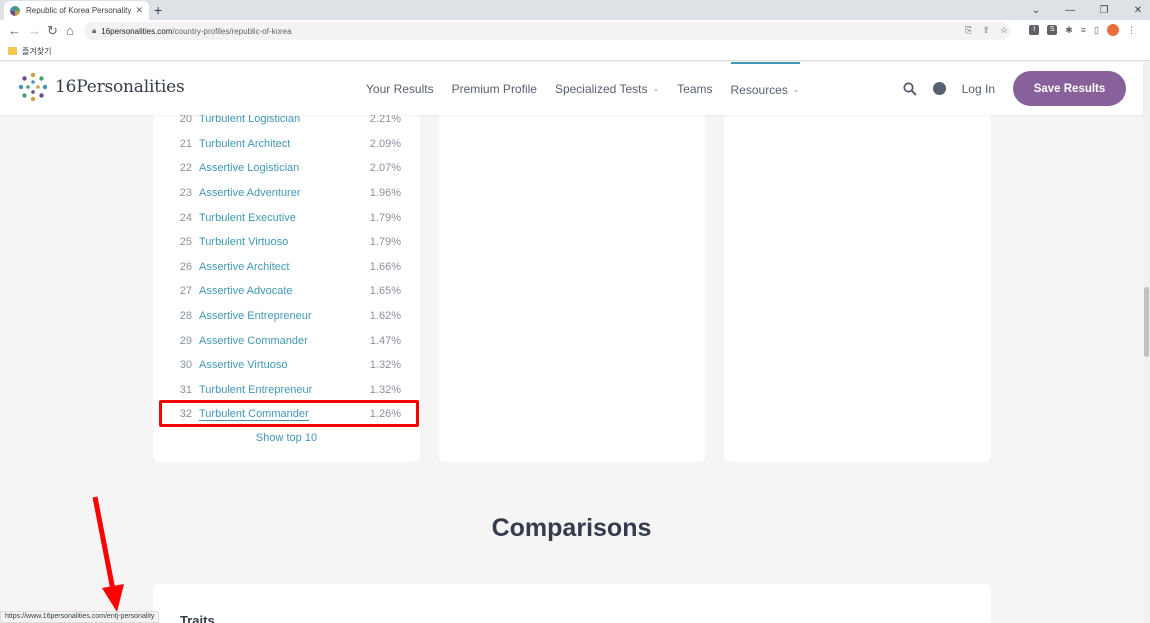 The image size is (1150, 623). I want to click on personality-link: Assertive Entrepreneur, so click(284, 316).